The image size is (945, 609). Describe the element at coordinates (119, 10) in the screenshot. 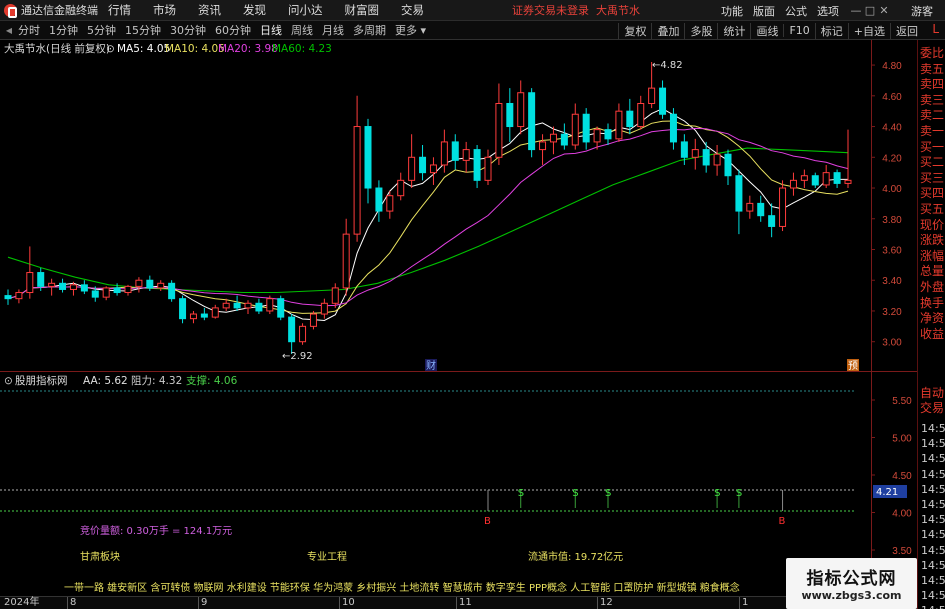

I see `menu-market: 行情` at that location.